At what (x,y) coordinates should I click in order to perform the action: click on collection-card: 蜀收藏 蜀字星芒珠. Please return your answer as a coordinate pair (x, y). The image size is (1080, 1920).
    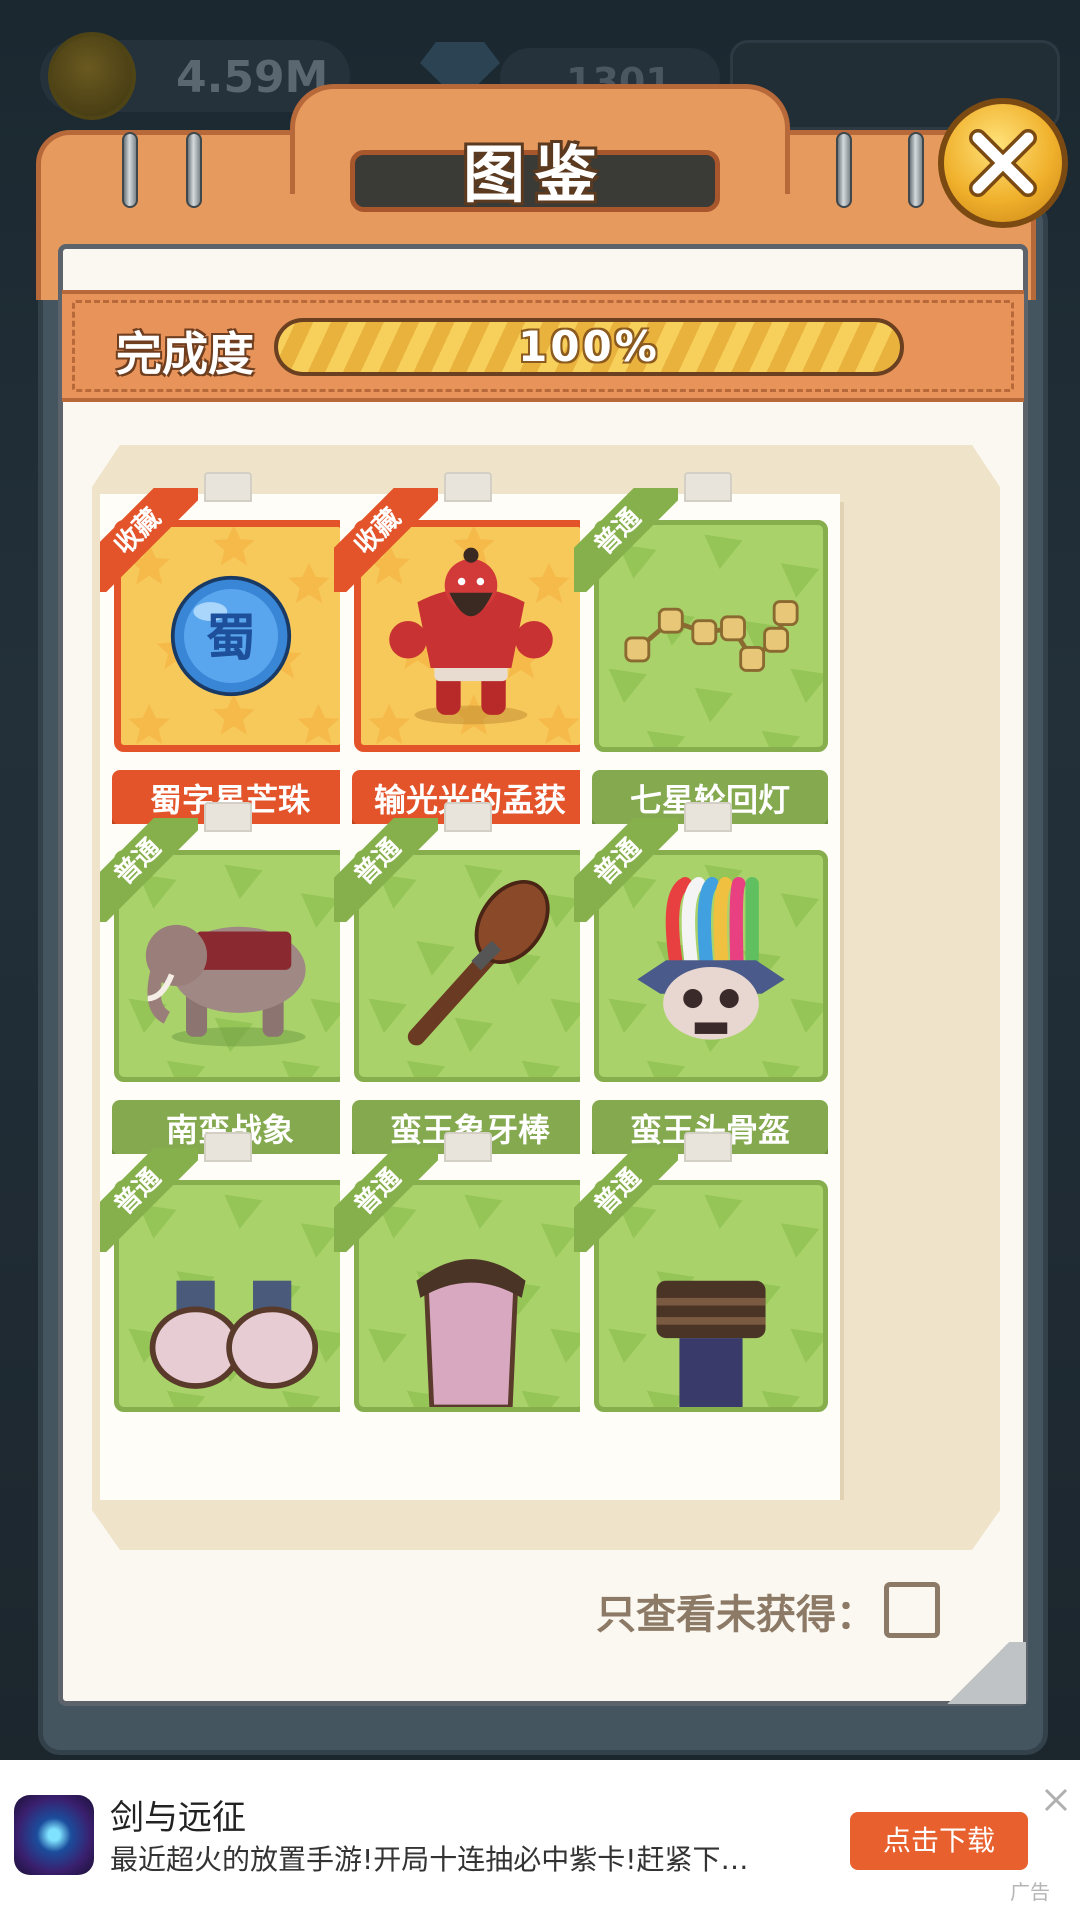
    Looking at the image, I should click on (230, 663).